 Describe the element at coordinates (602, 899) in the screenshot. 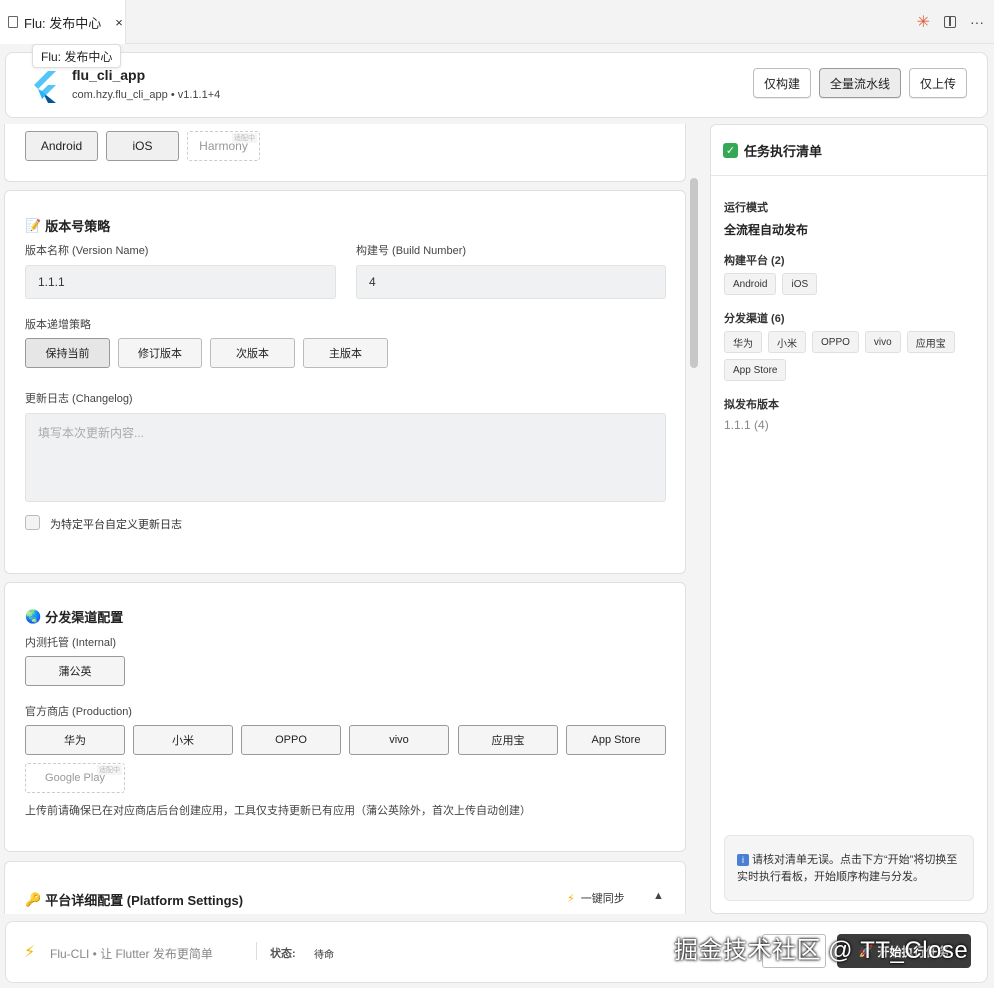

I see `sync-label: 一键同步` at that location.